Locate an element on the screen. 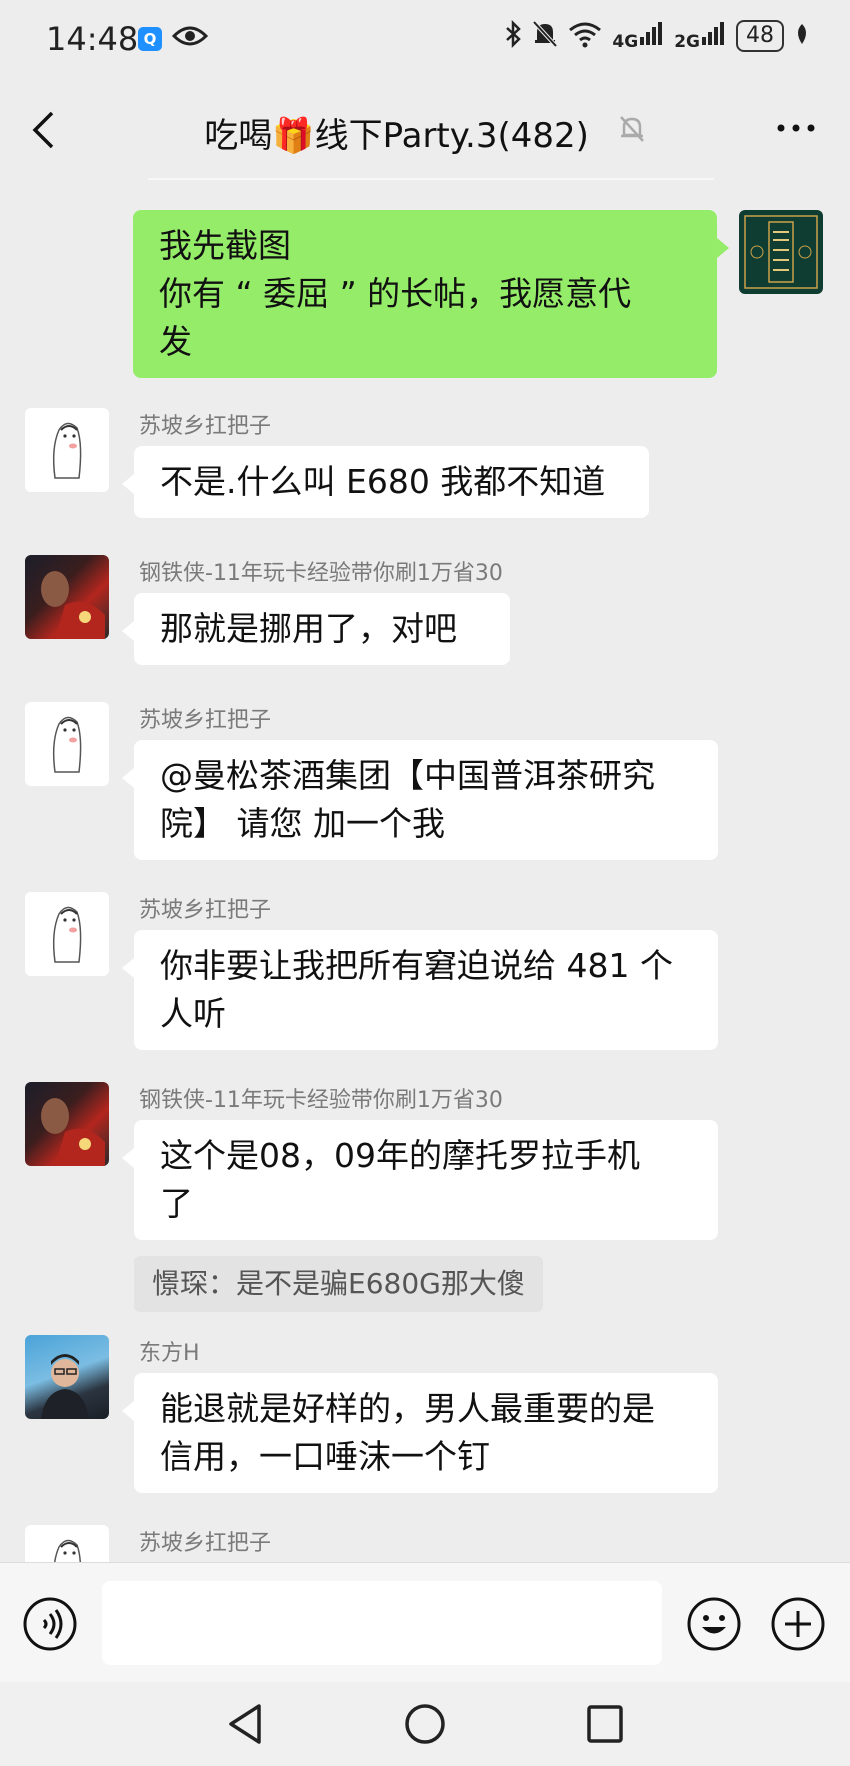 The height and width of the screenshot is (1766, 850). message-bubble: 这个是08，09年的摩托罗拉手机 了 is located at coordinates (420, 1180).